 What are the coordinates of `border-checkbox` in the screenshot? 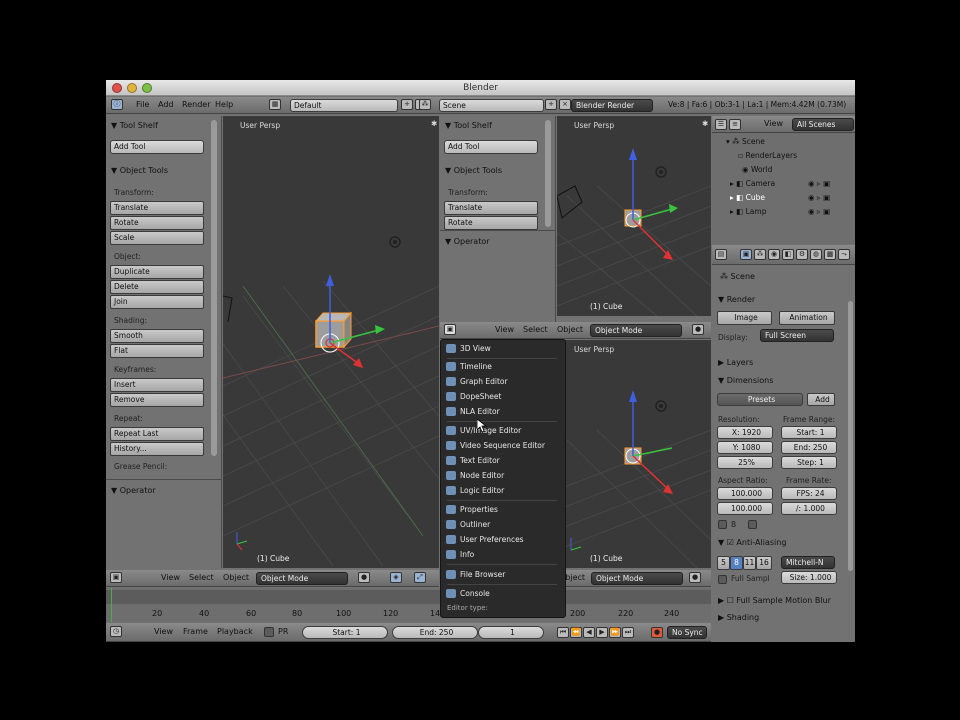 It's located at (722, 524).